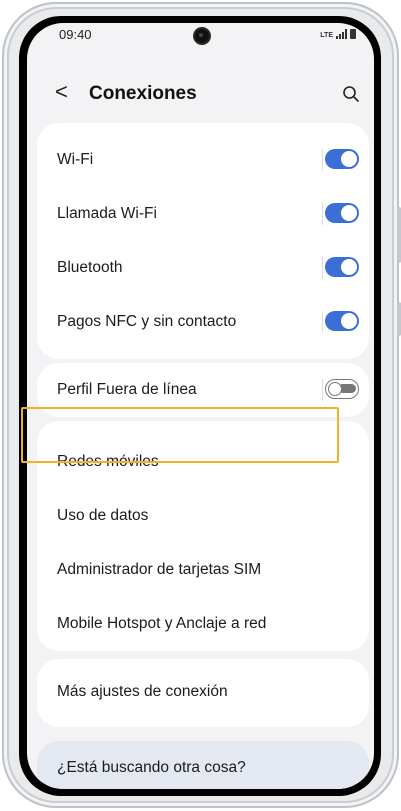 The width and height of the screenshot is (401, 811). What do you see at coordinates (151, 767) in the screenshot?
I see `suggestion-label: ¿Está buscando otra cosa?` at bounding box center [151, 767].